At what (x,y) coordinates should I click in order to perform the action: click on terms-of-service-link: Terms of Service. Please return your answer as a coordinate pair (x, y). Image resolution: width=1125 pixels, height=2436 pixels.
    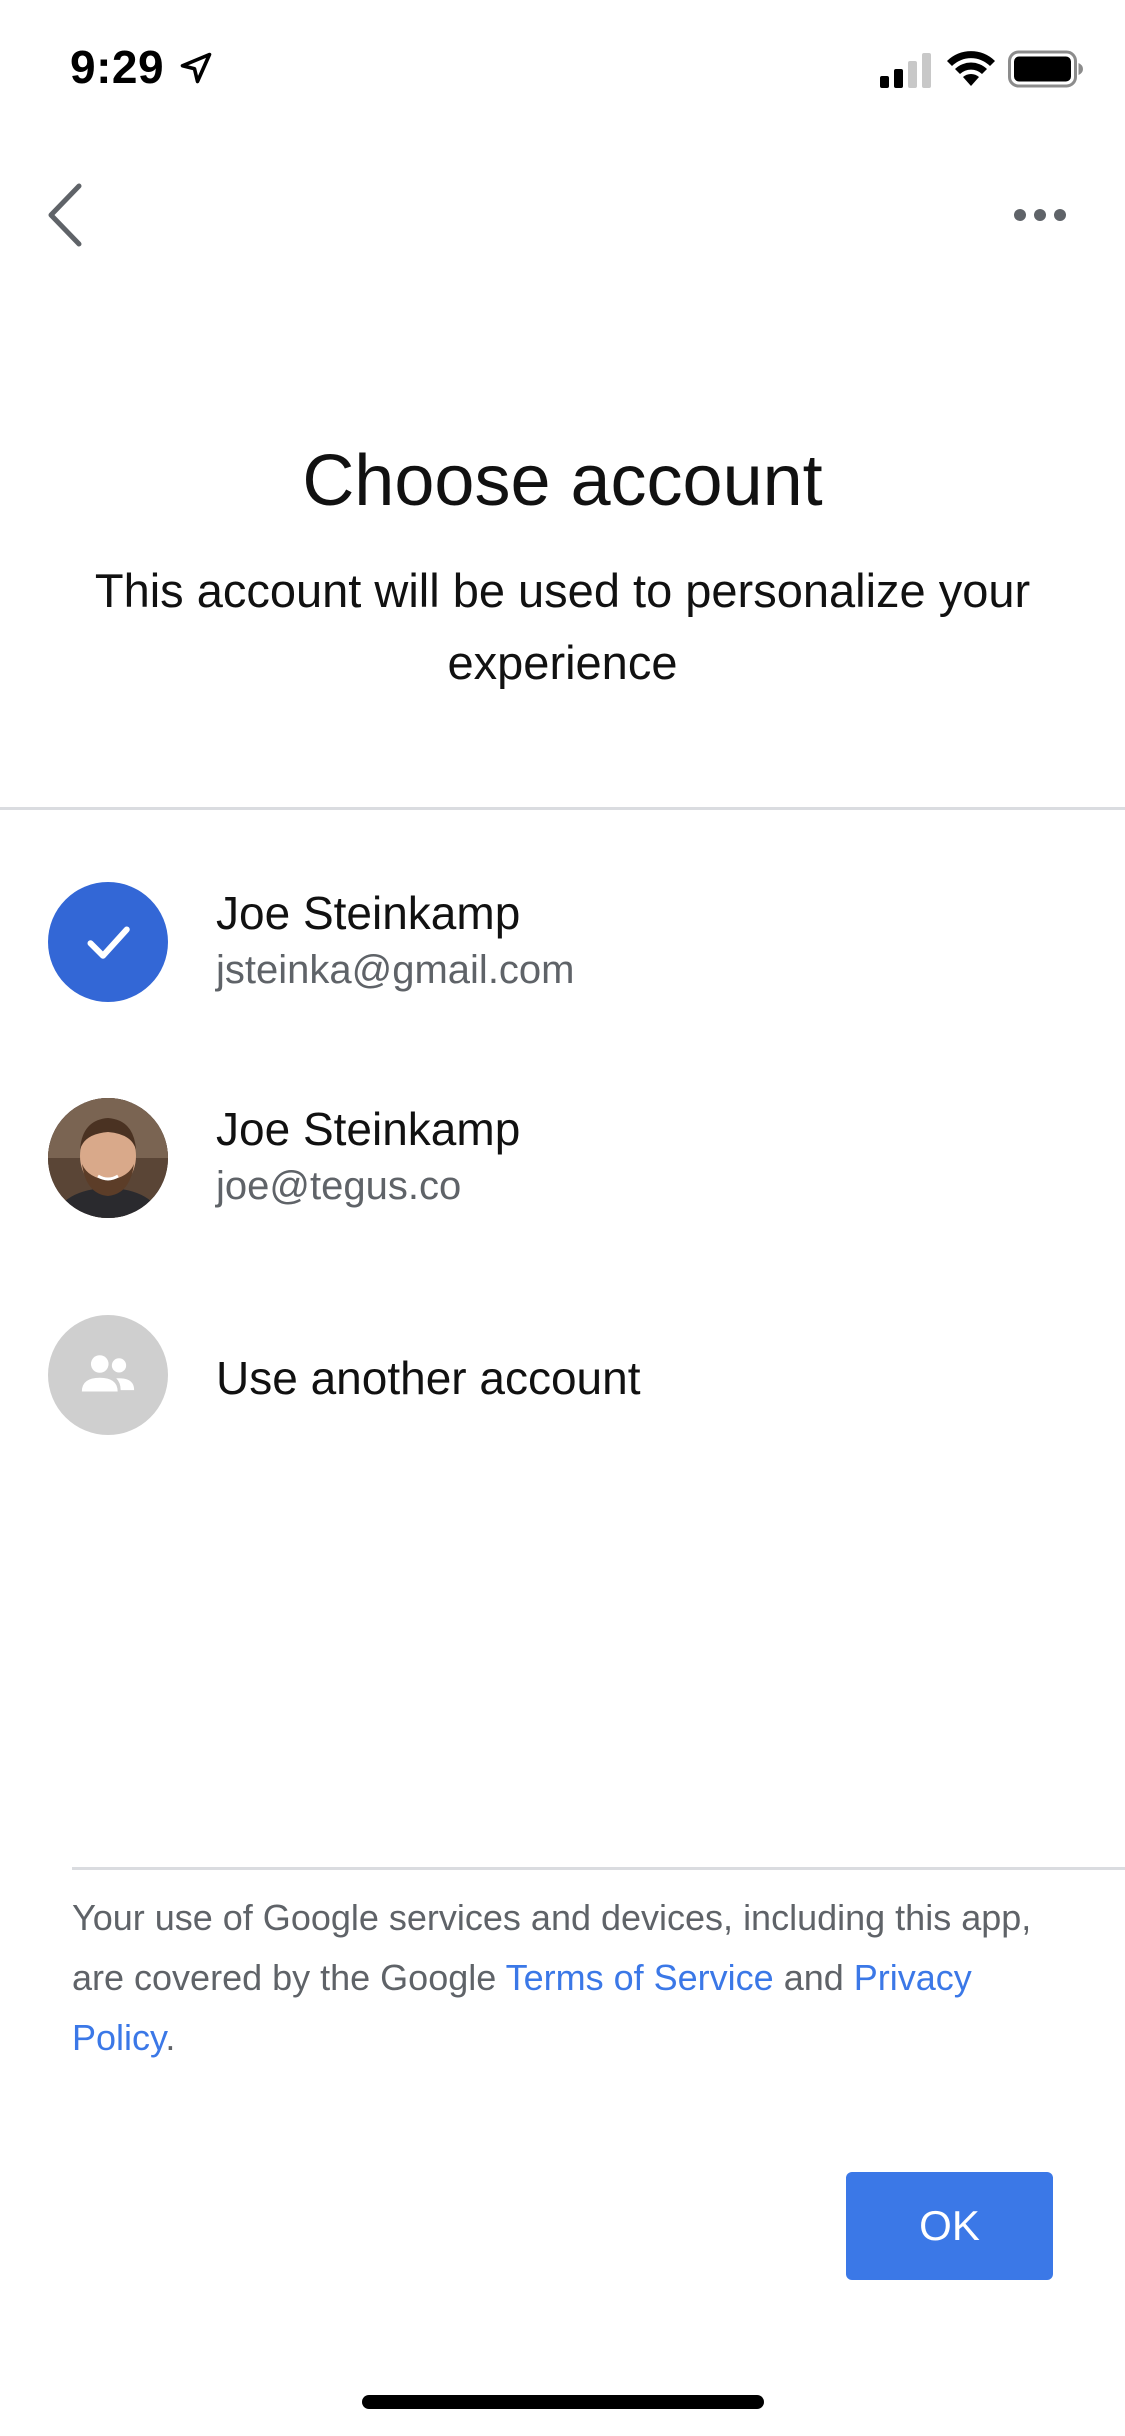
    Looking at the image, I should click on (640, 1977).